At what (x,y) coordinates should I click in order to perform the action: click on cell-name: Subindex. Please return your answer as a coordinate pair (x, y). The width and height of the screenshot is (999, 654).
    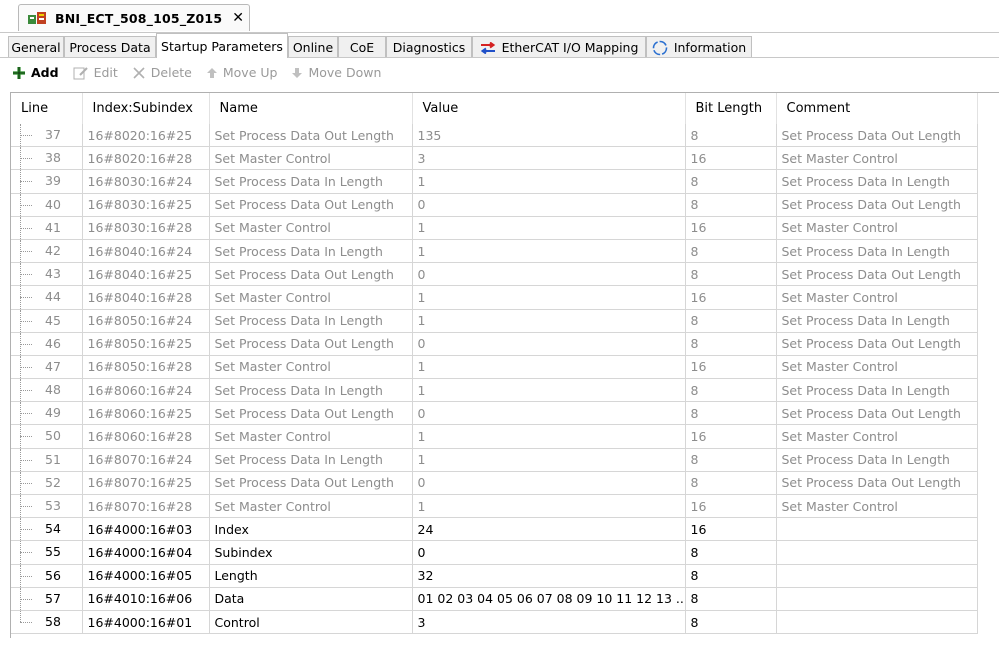
    Looking at the image, I should click on (311, 552).